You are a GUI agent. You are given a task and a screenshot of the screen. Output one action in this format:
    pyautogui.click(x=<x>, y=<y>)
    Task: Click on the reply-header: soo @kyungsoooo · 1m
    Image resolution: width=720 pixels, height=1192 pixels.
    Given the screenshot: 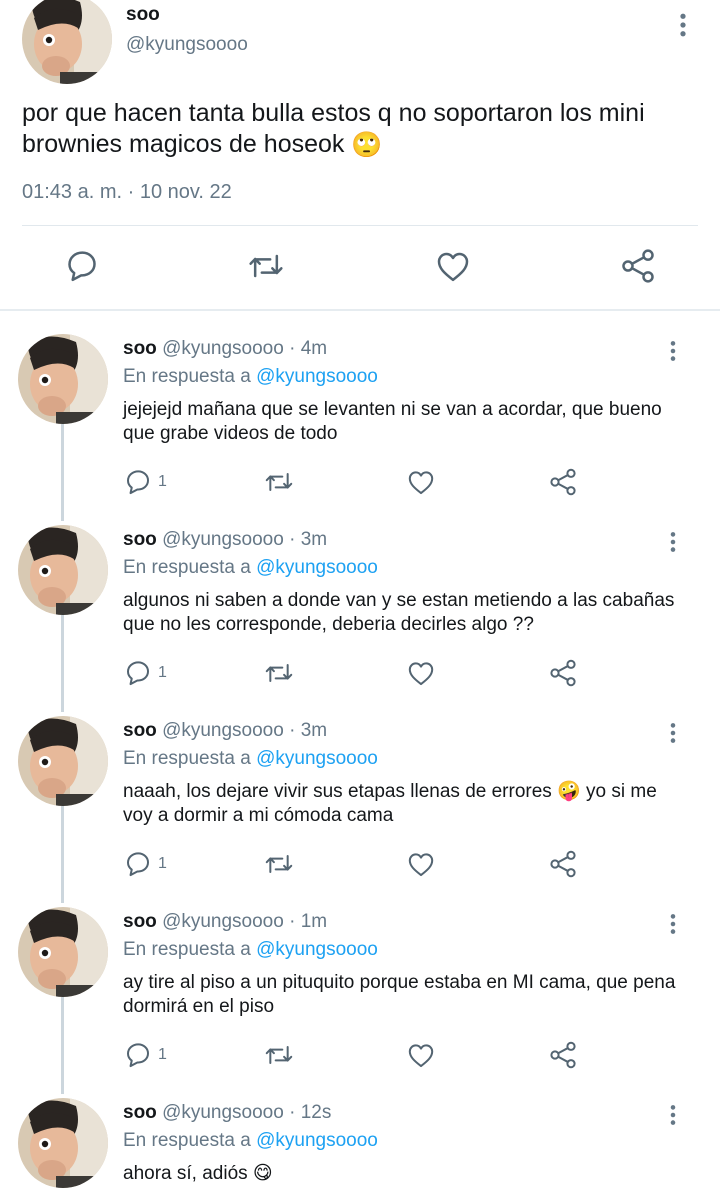 What is the action you would take?
    pyautogui.click(x=225, y=922)
    